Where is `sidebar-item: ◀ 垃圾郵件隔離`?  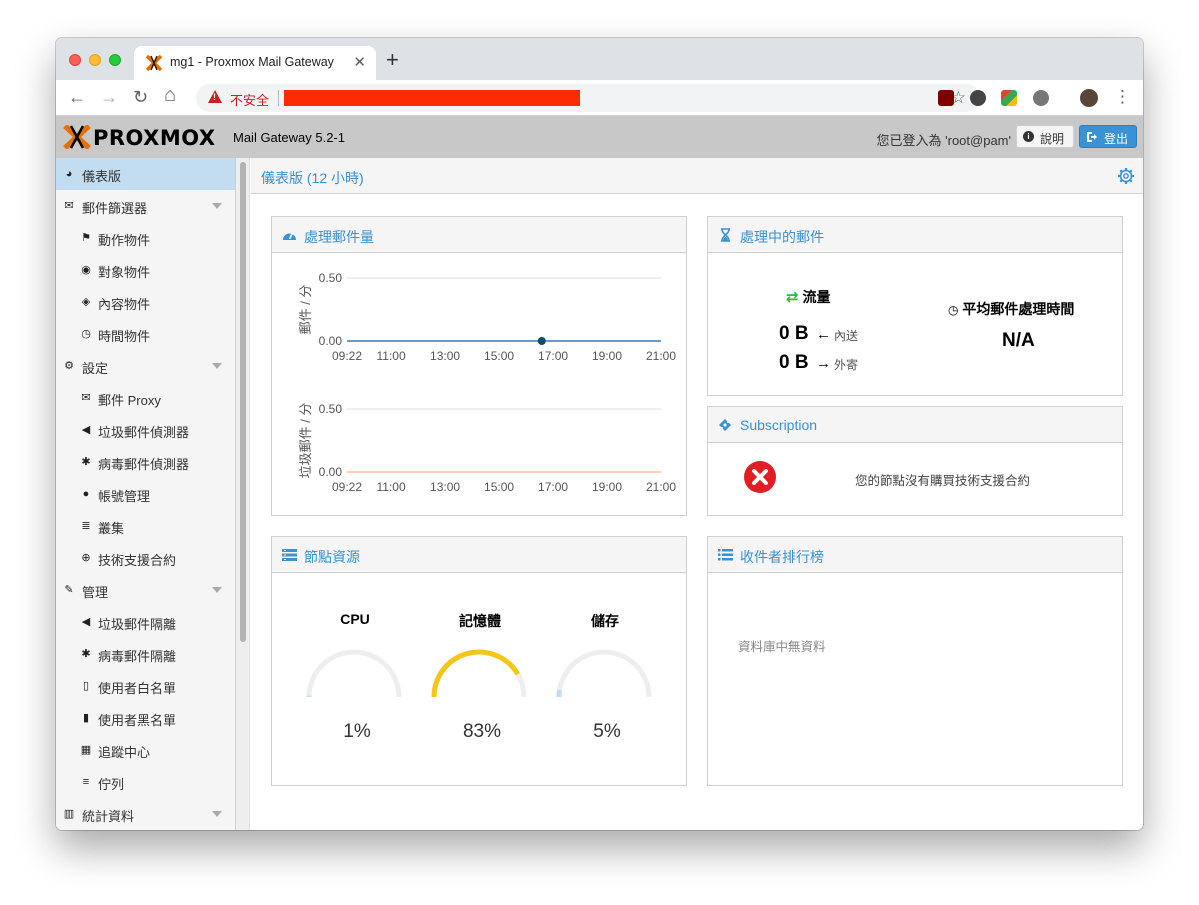 sidebar-item: ◀ 垃圾郵件隔離 is located at coordinates (145, 622).